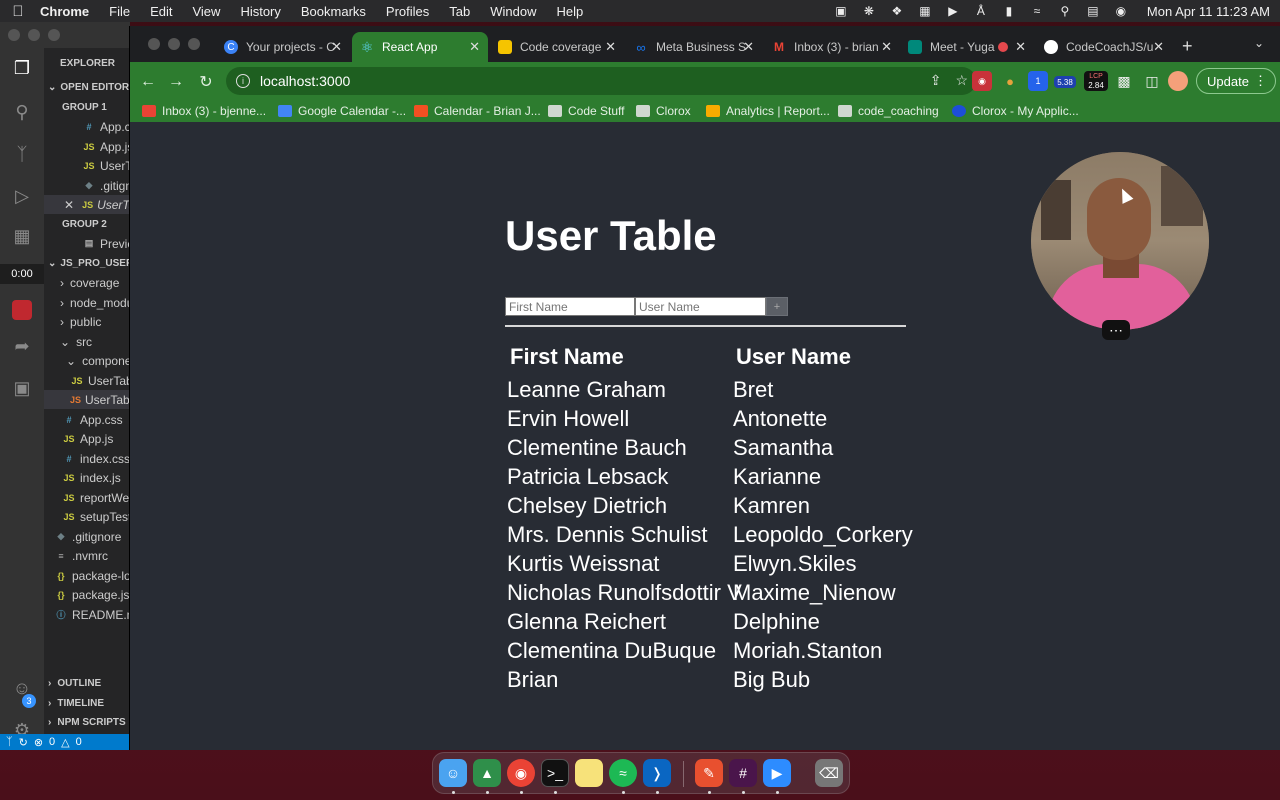 The width and height of the screenshot is (1280, 800). Describe the element at coordinates (96, 477) in the screenshot. I see `tree-file: JS index.js` at that location.